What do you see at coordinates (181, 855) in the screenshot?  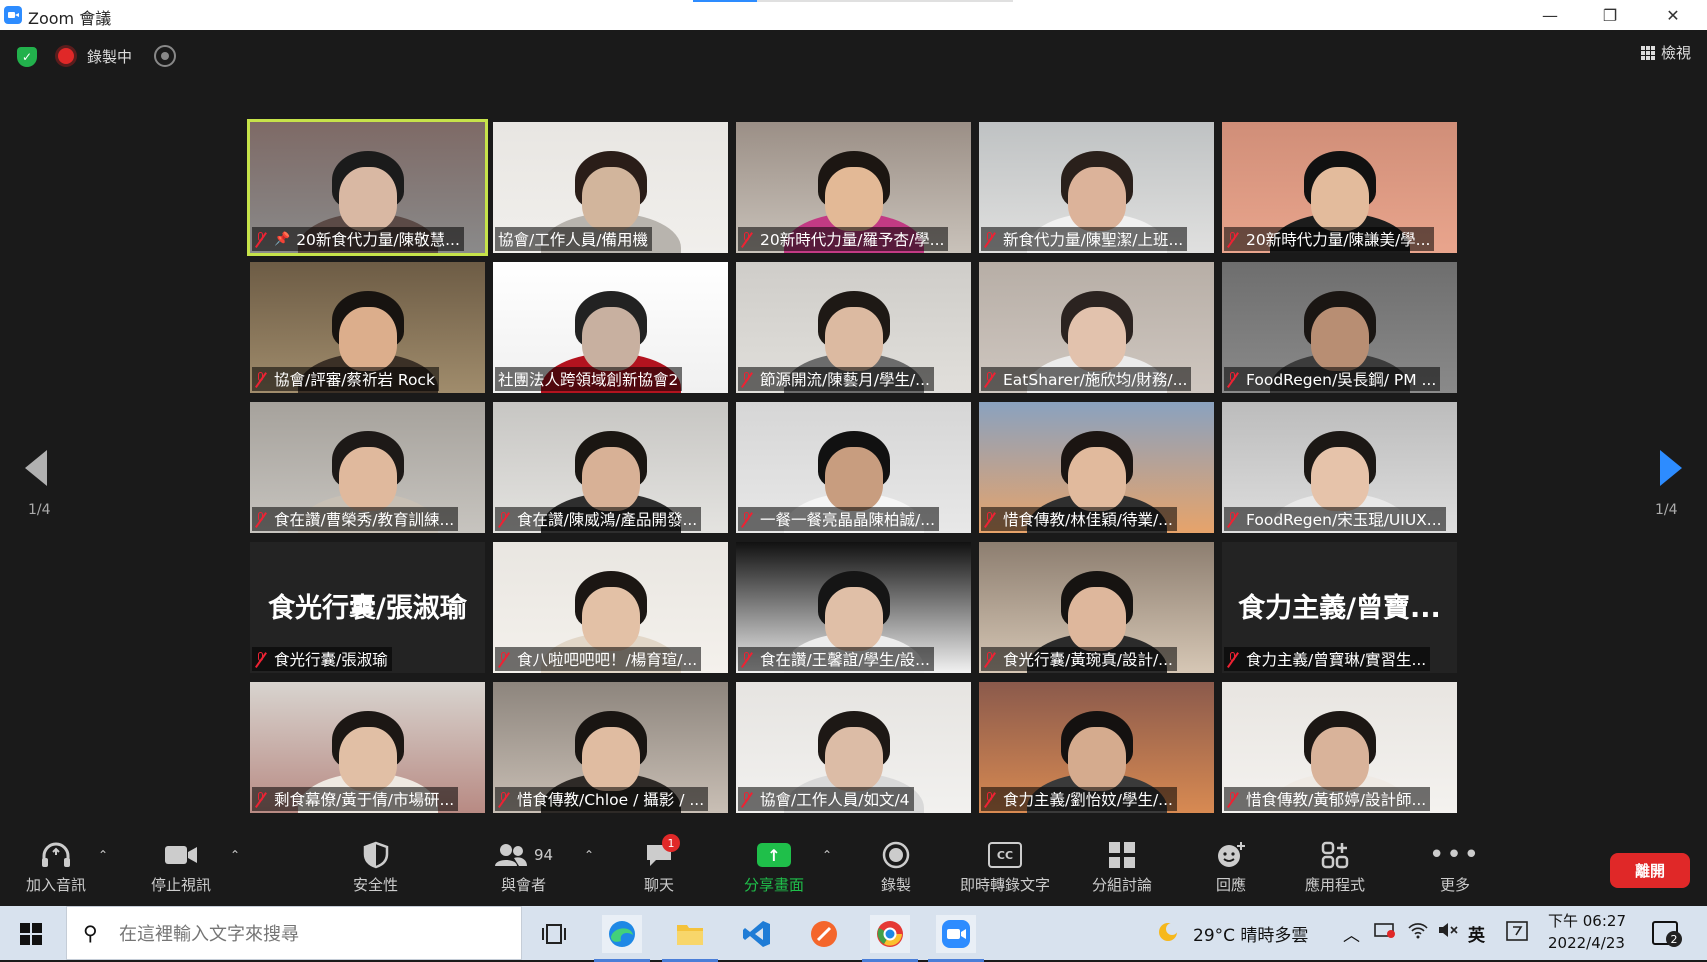 I see `video-camera-icon` at bounding box center [181, 855].